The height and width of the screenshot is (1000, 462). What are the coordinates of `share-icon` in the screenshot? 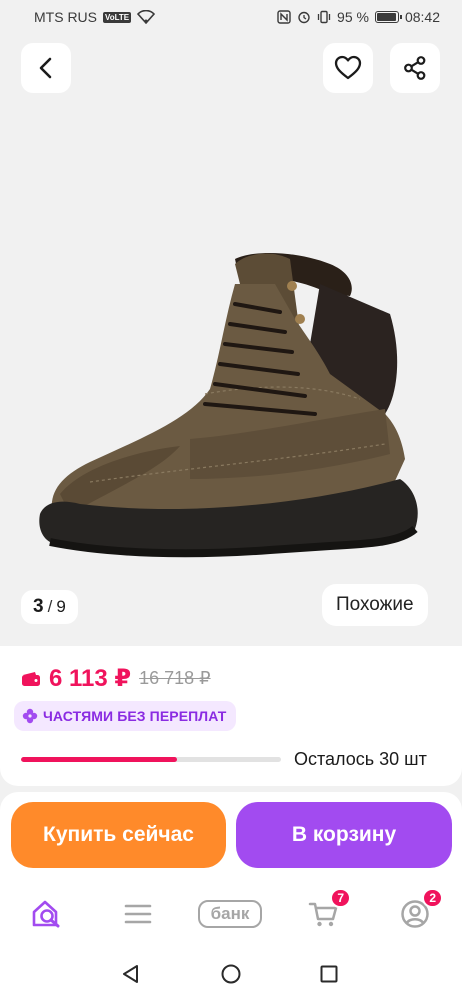 It's located at (415, 68).